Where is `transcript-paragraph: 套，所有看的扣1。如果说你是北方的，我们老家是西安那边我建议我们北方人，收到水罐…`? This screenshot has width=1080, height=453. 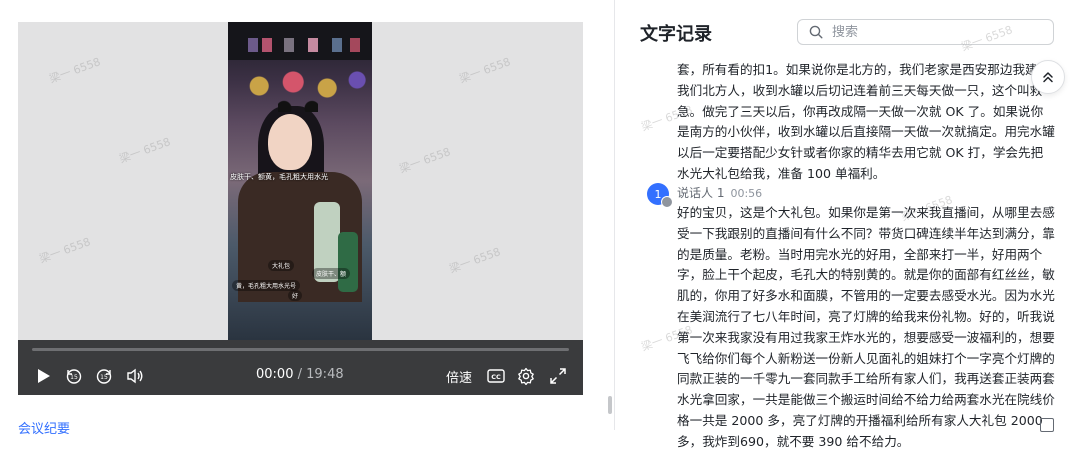 transcript-paragraph: 套，所有看的扣1。如果说你是北方的，我们老家是西安那边我建议我们北方人，收到水罐… is located at coordinates (866, 122).